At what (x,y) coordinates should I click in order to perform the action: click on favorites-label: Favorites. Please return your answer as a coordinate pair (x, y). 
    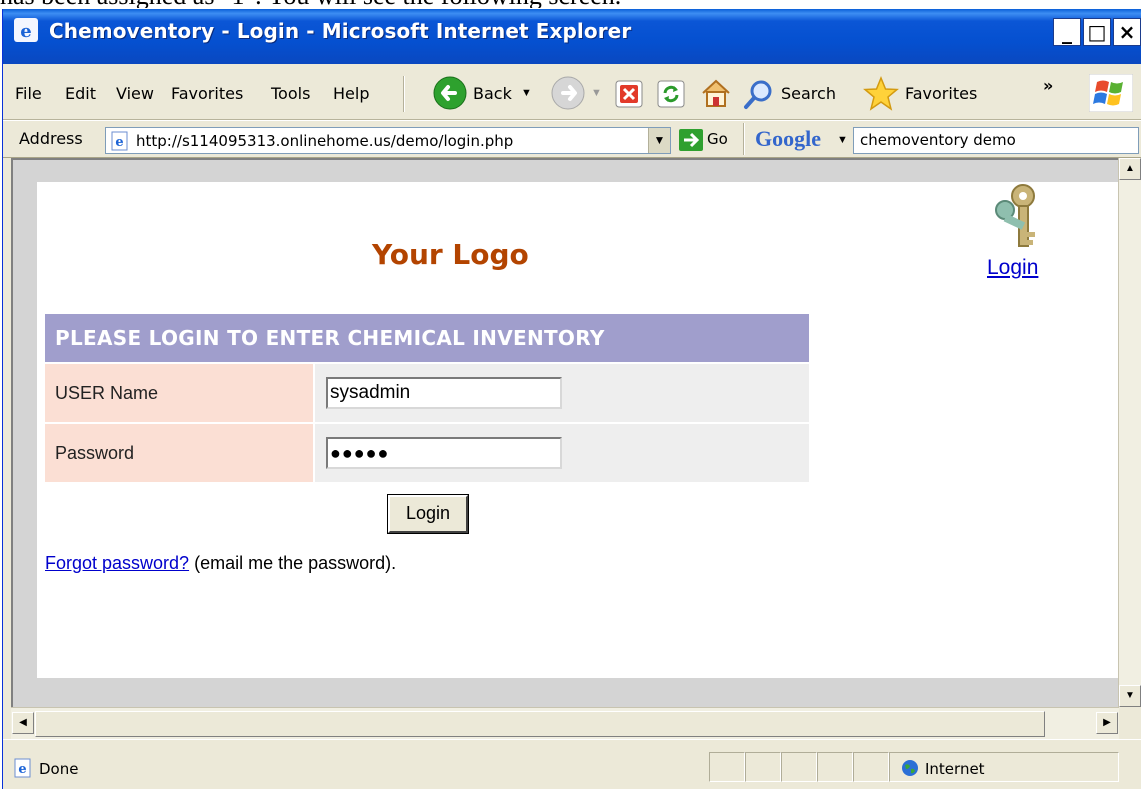
    Looking at the image, I should click on (941, 93).